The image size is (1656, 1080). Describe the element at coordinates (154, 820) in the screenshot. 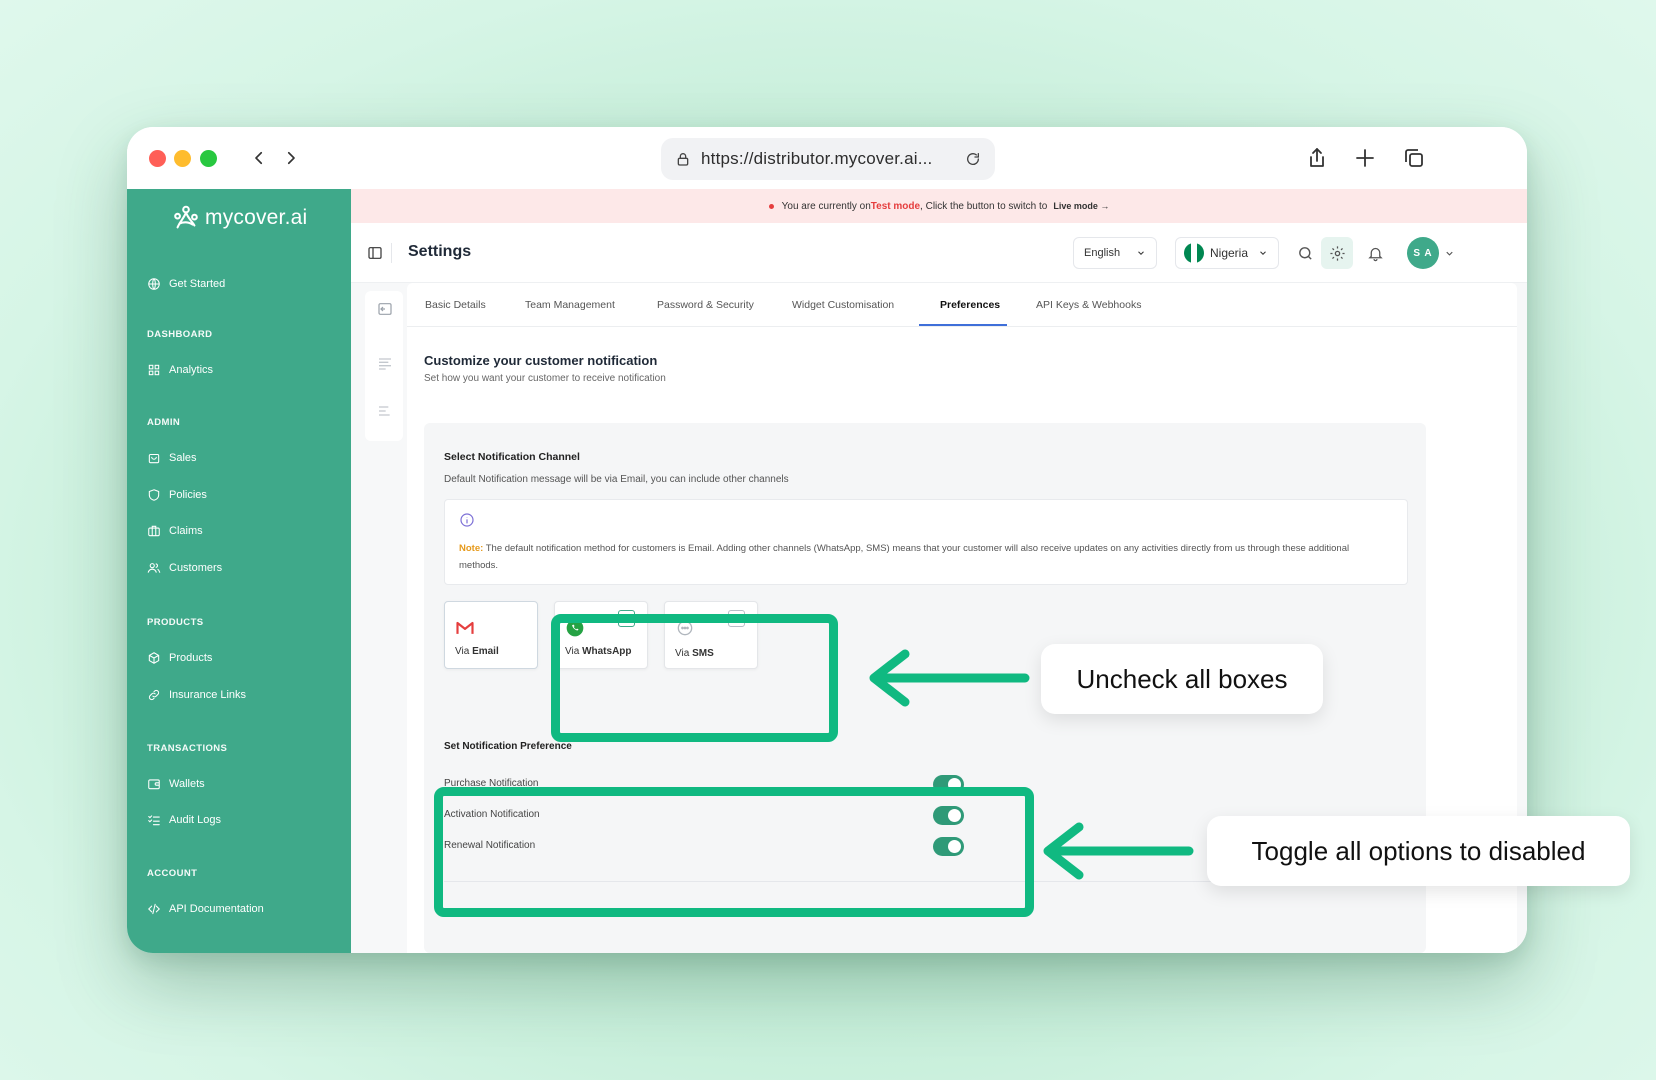

I see `checklist-icon` at that location.